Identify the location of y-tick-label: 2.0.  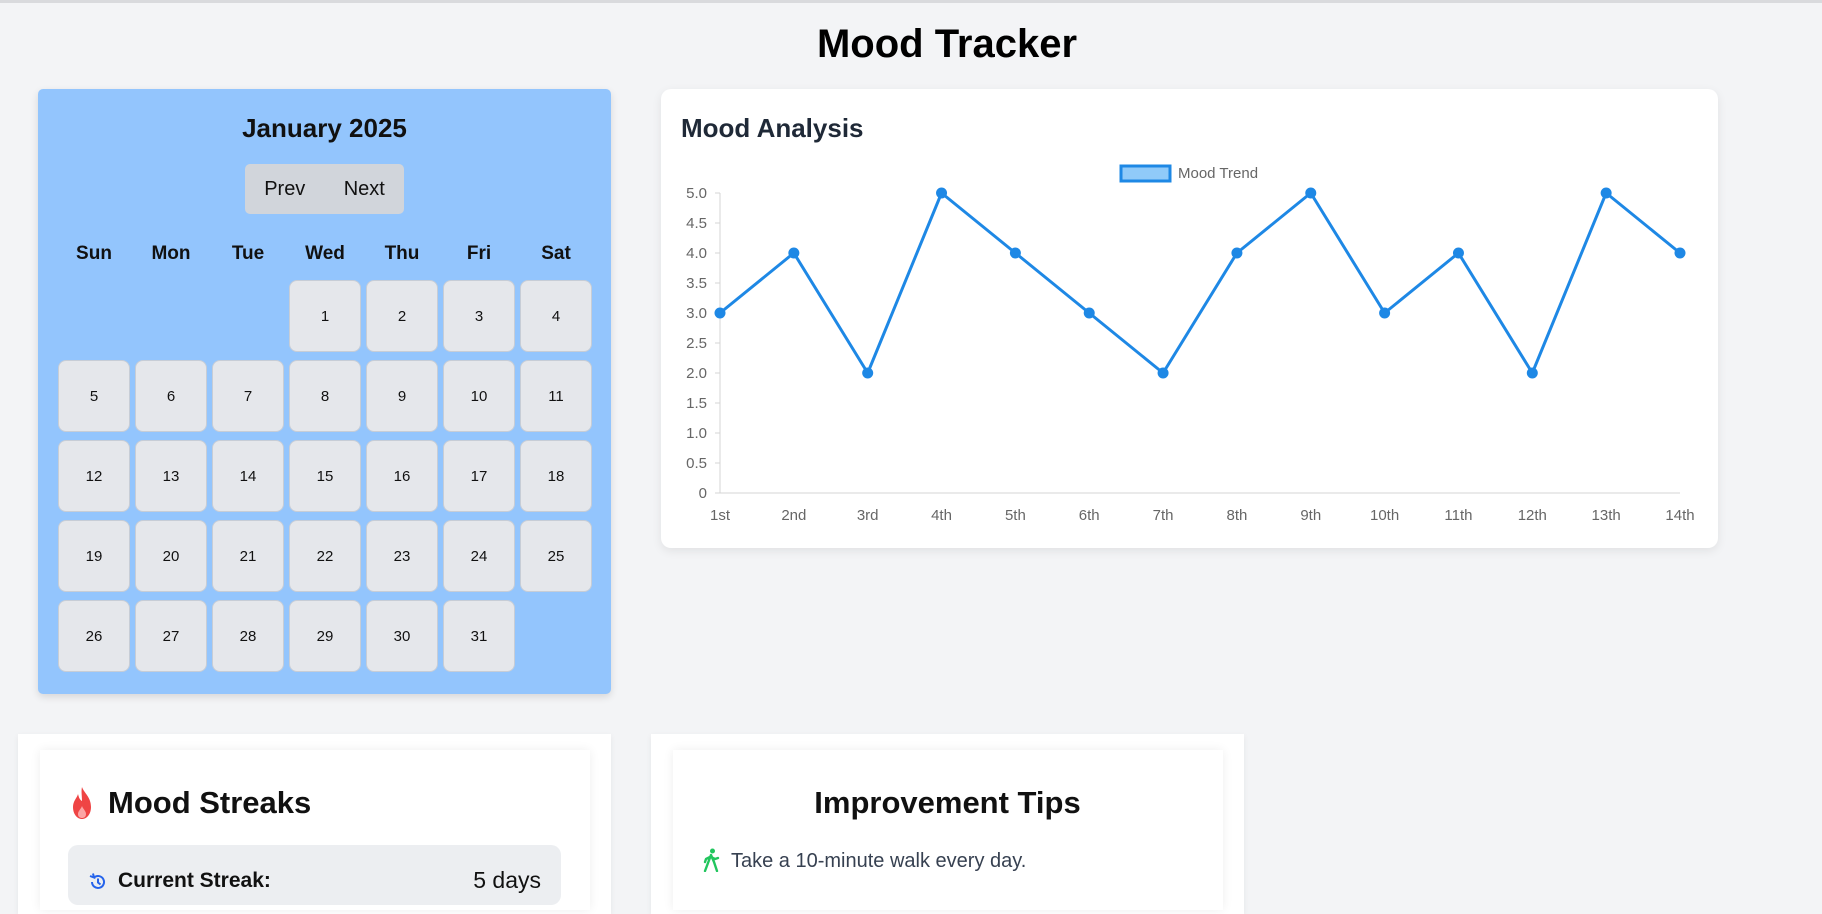
(696, 373).